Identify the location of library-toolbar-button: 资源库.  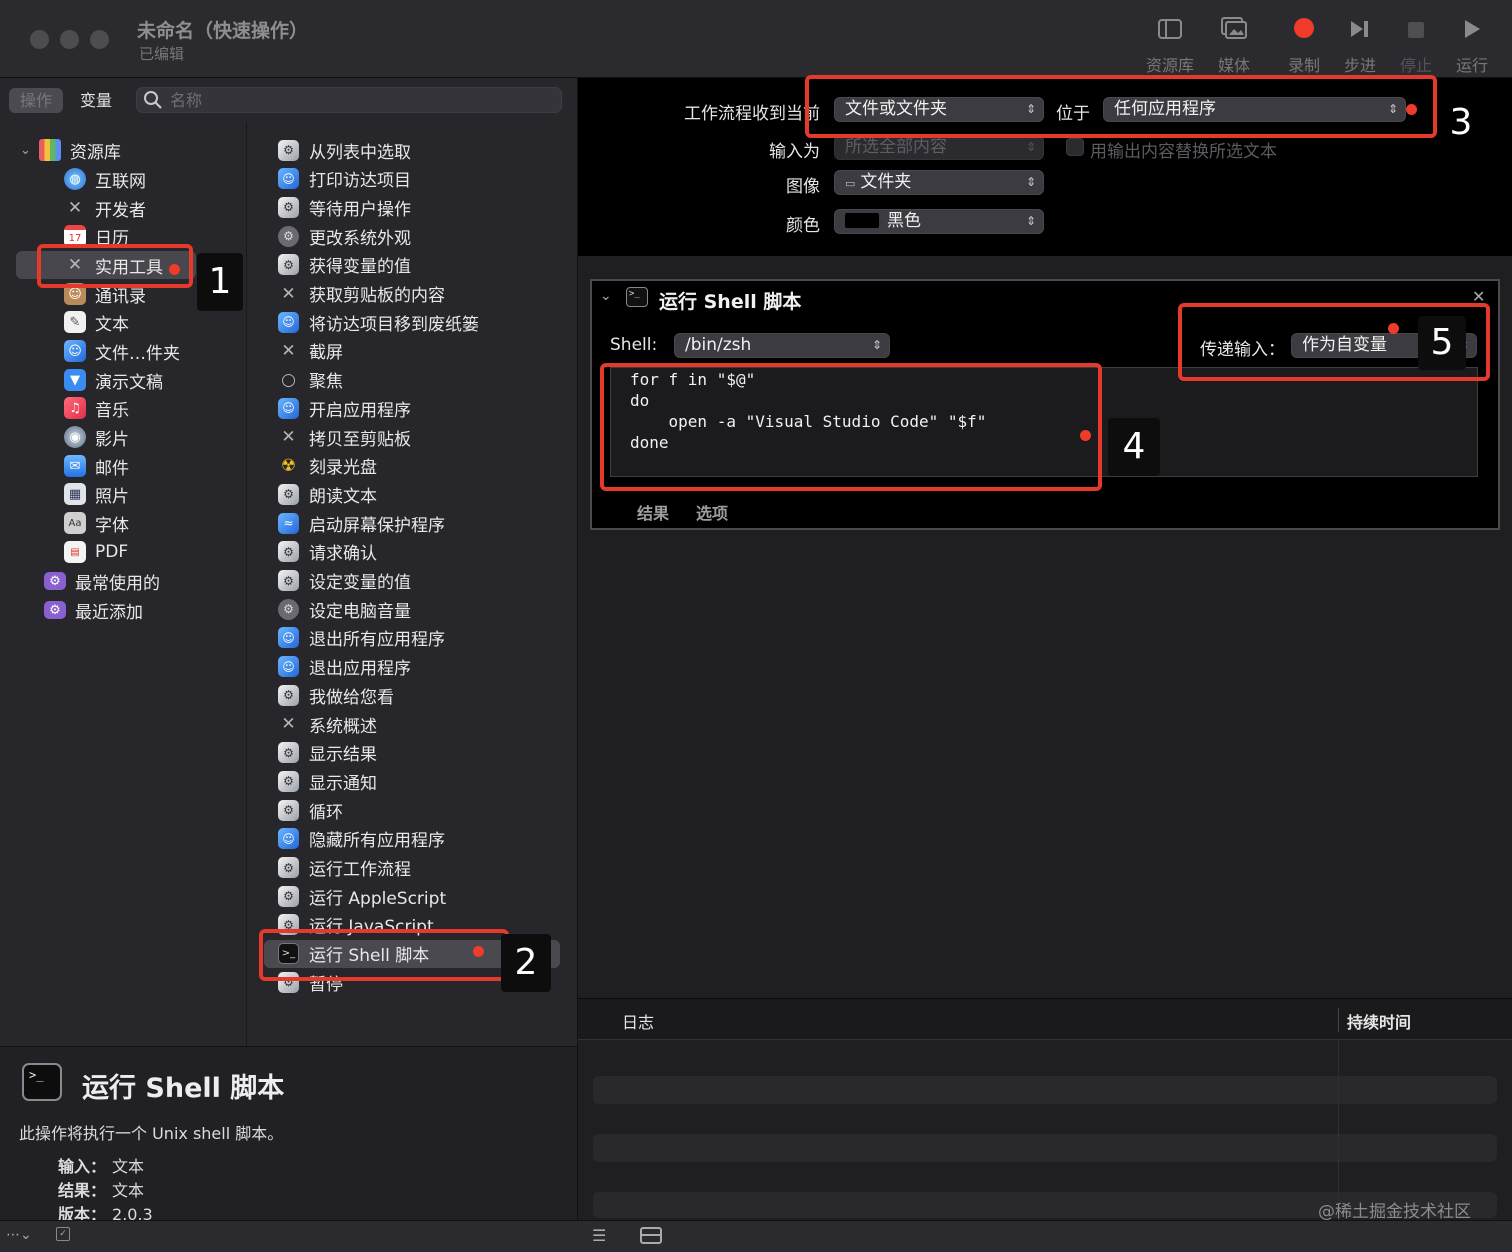
(1170, 45).